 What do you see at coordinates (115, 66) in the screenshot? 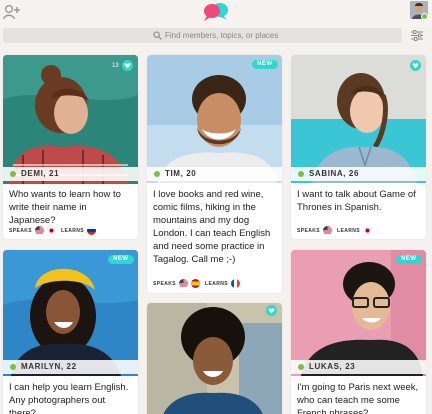
I see `favorite-count: 13` at bounding box center [115, 66].